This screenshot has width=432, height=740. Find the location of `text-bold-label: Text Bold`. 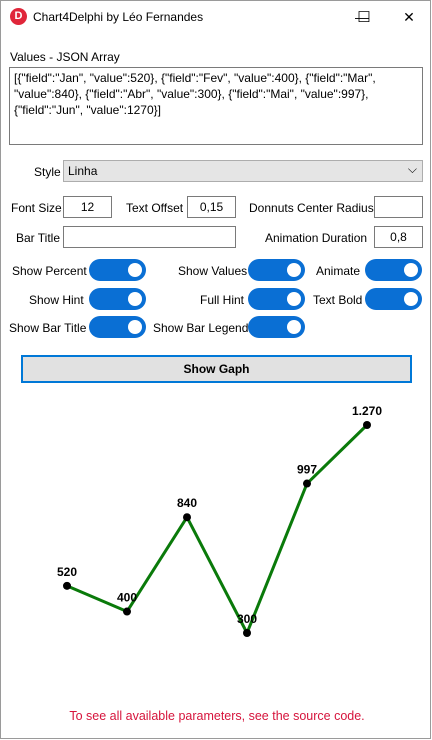

text-bold-label: Text Bold is located at coordinates (338, 300).